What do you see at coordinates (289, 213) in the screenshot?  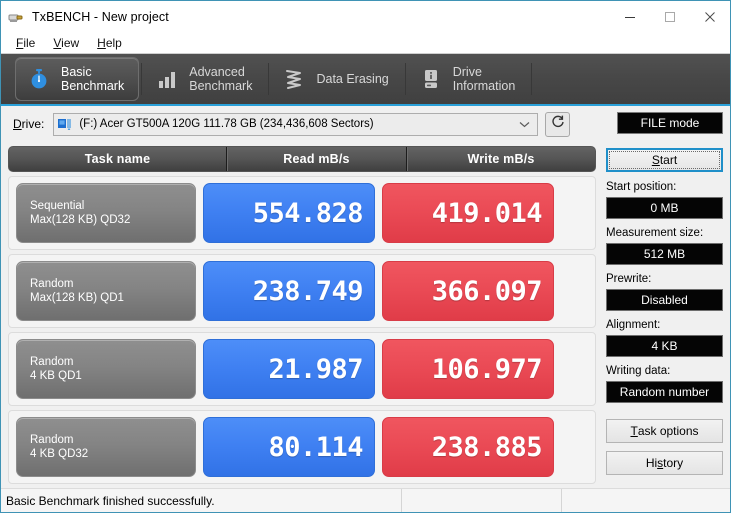 I see `read-value-cell: 554.828` at bounding box center [289, 213].